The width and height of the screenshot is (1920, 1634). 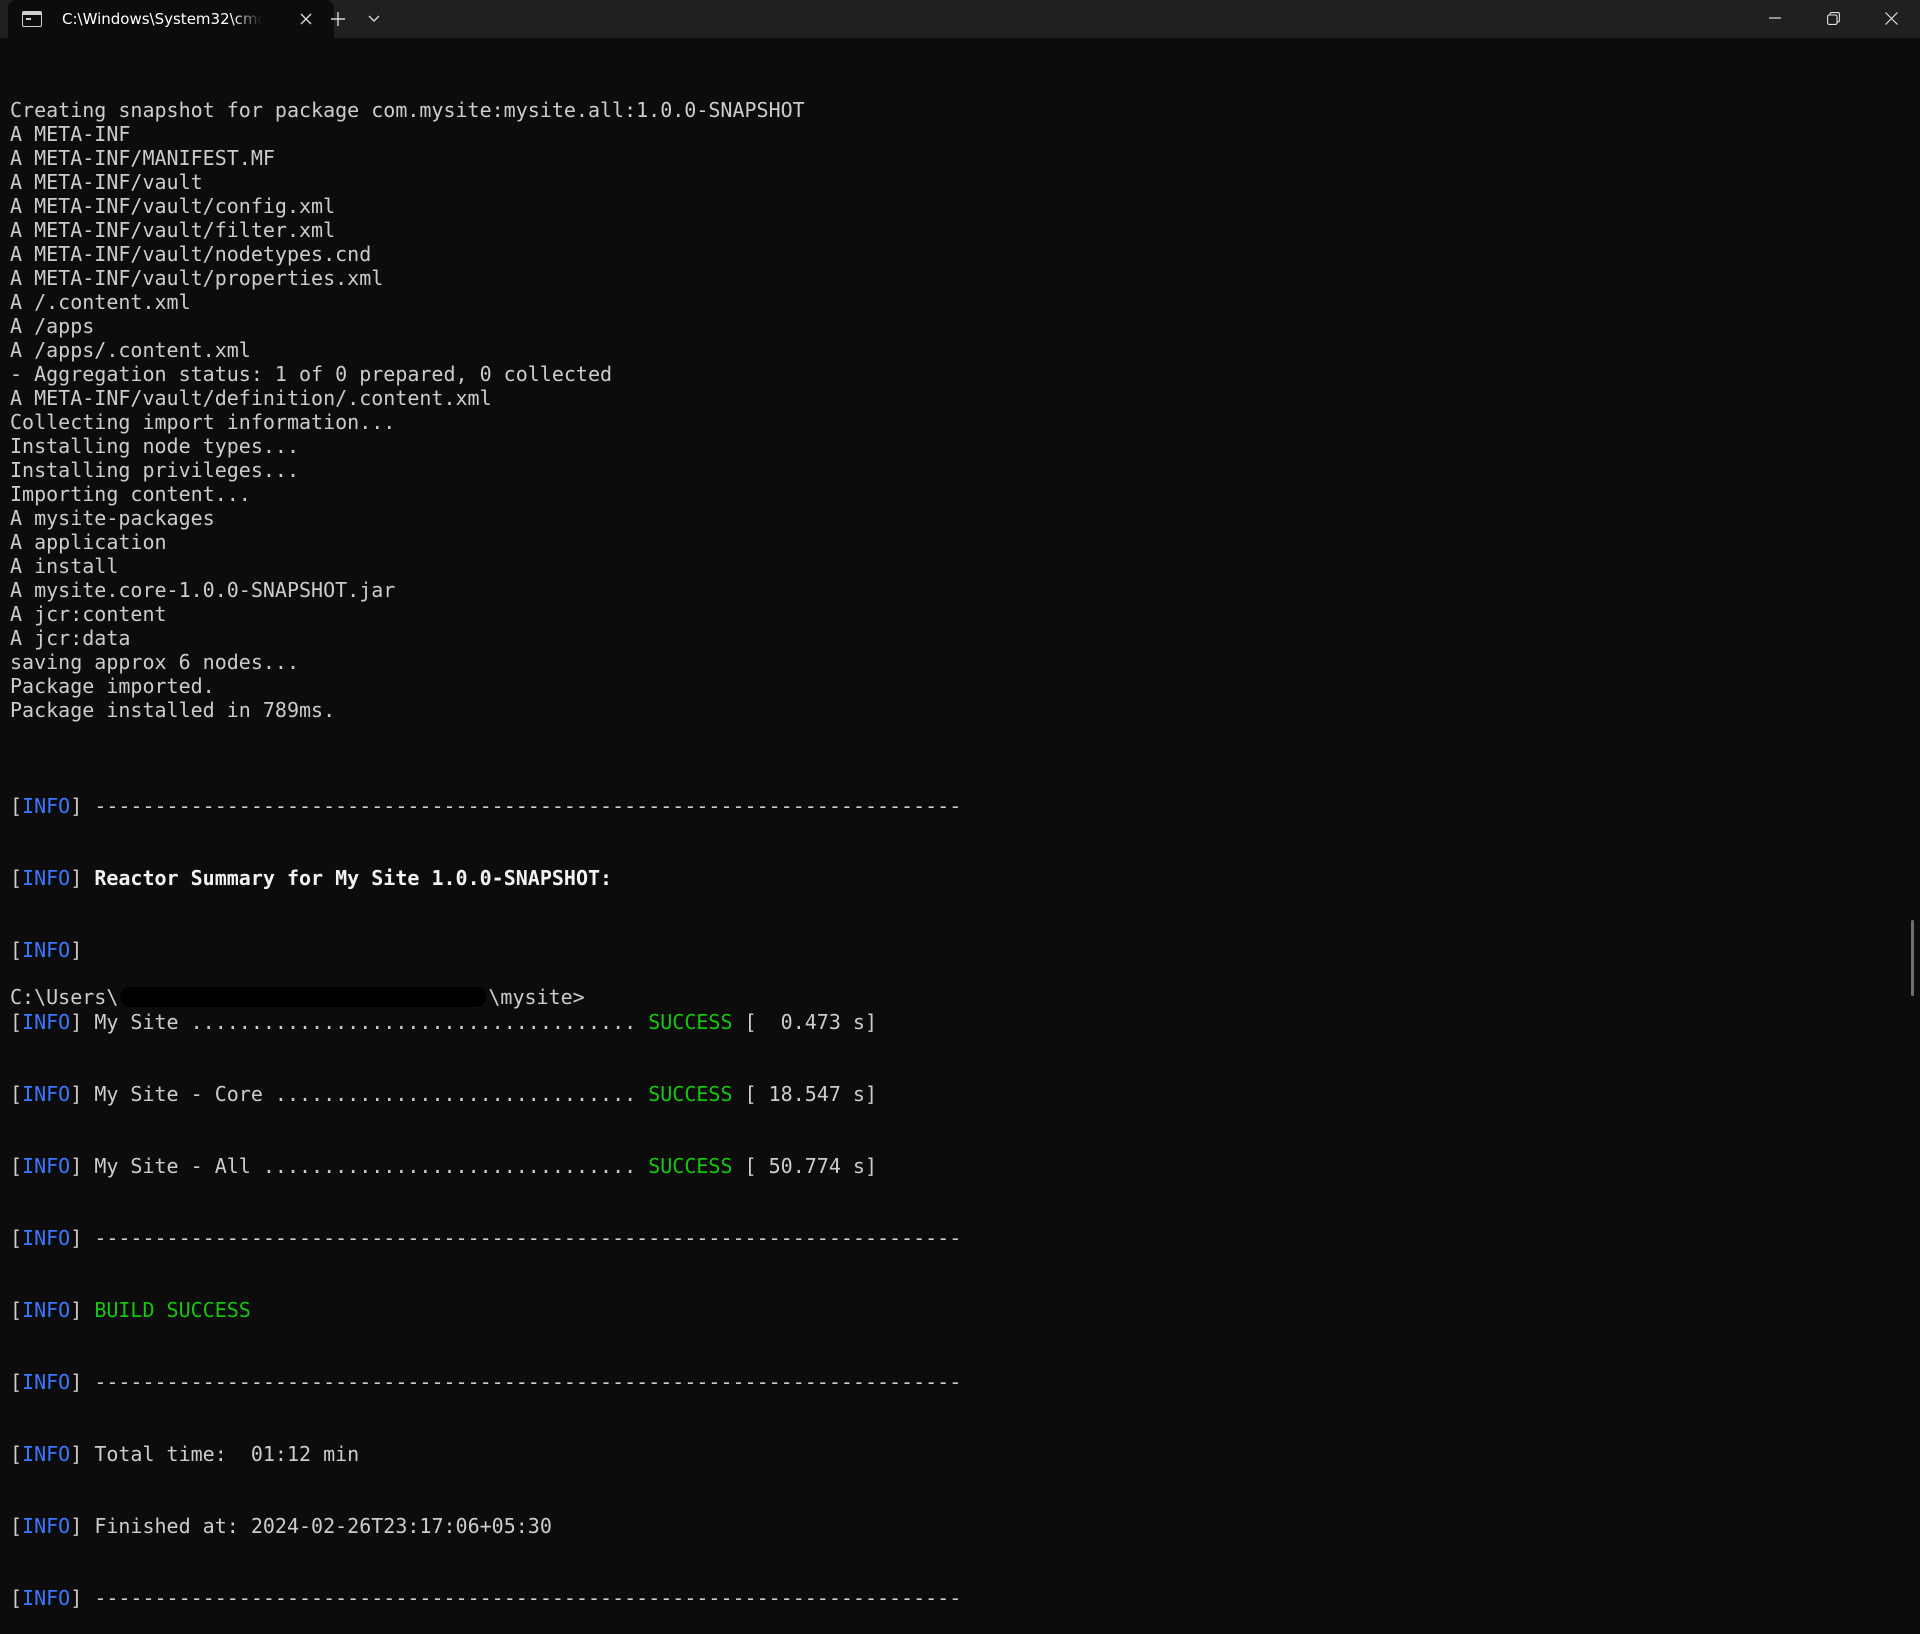 I want to click on restore-icon, so click(x=1833, y=18).